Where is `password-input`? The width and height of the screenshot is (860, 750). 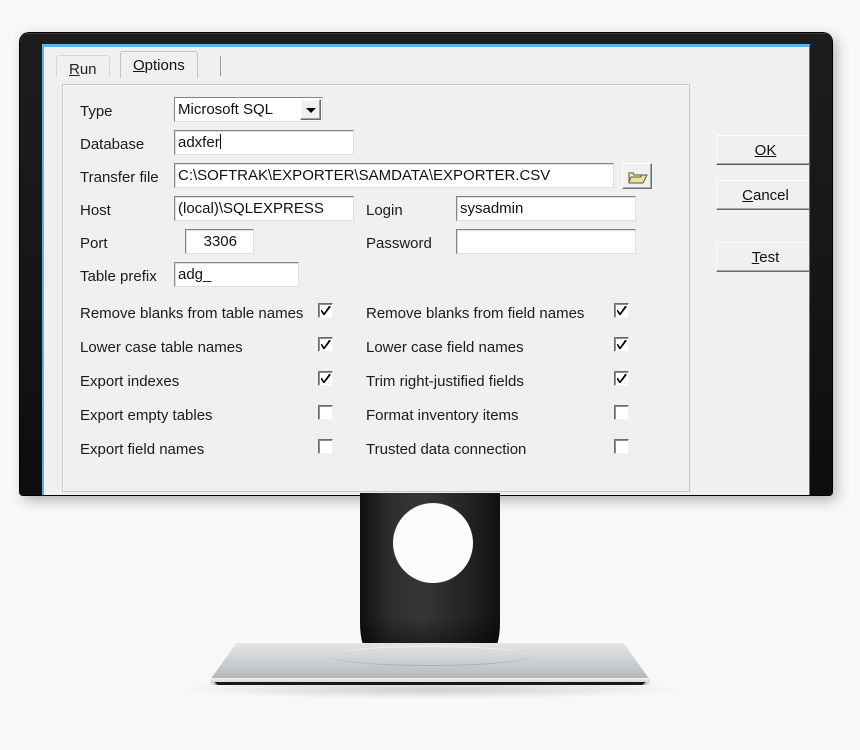 password-input is located at coordinates (546, 241).